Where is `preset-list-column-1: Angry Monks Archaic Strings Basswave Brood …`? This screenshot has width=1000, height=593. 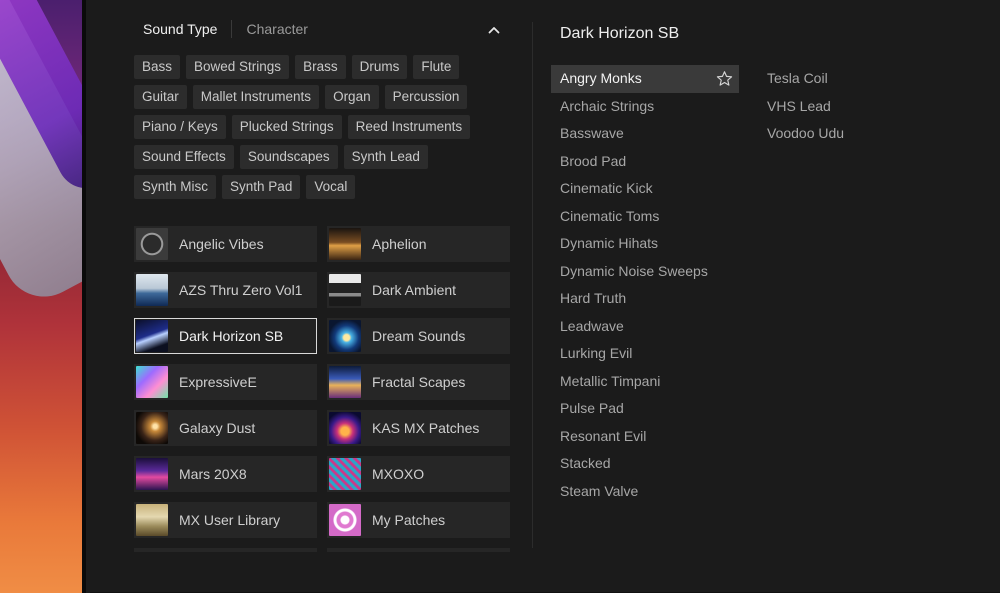 preset-list-column-1: Angry Monks Archaic Strings Basswave Brood … is located at coordinates (645, 285).